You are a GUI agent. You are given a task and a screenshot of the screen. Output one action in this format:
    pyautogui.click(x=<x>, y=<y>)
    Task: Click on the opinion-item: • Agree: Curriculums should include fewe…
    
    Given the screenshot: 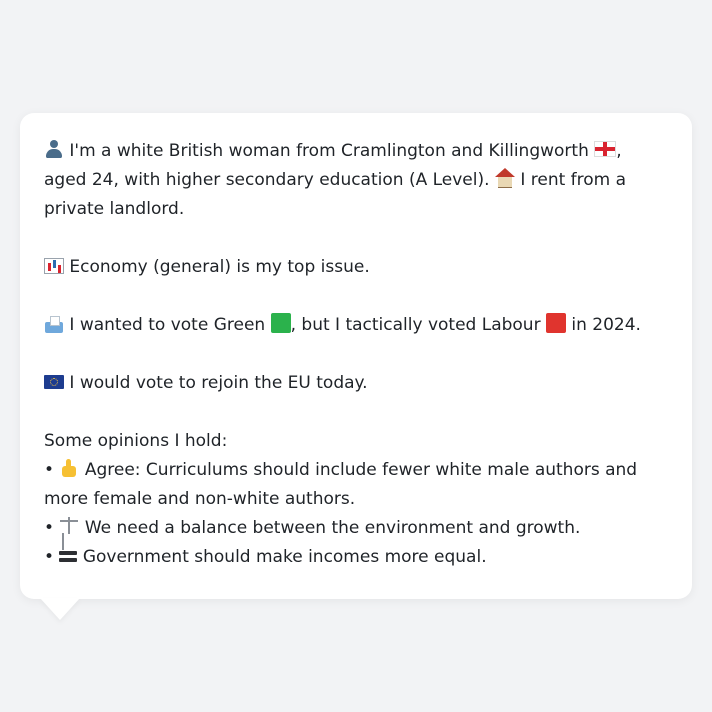 What is the action you would take?
    pyautogui.click(x=356, y=485)
    